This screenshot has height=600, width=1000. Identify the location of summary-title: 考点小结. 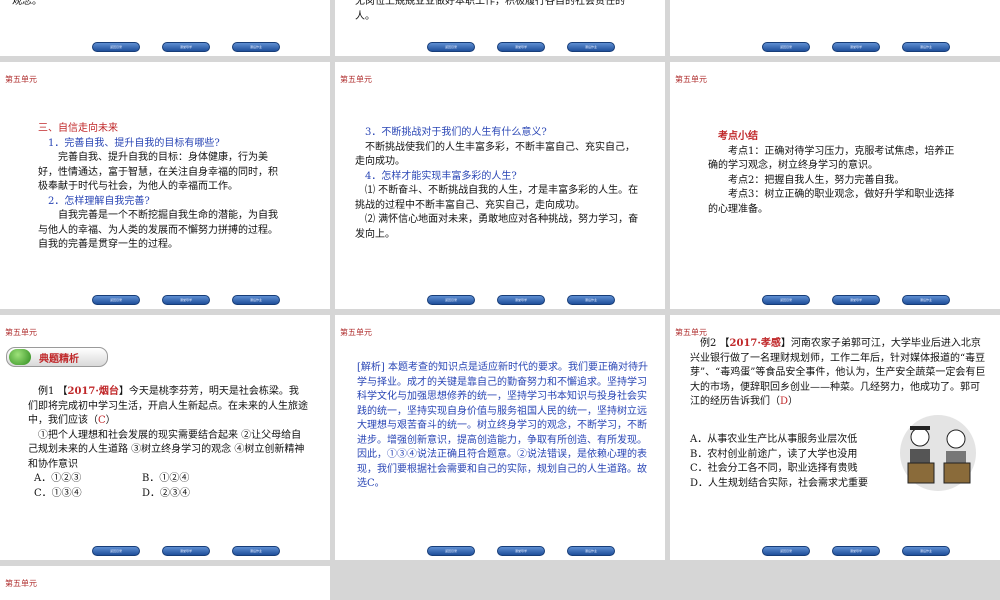
(738, 136).